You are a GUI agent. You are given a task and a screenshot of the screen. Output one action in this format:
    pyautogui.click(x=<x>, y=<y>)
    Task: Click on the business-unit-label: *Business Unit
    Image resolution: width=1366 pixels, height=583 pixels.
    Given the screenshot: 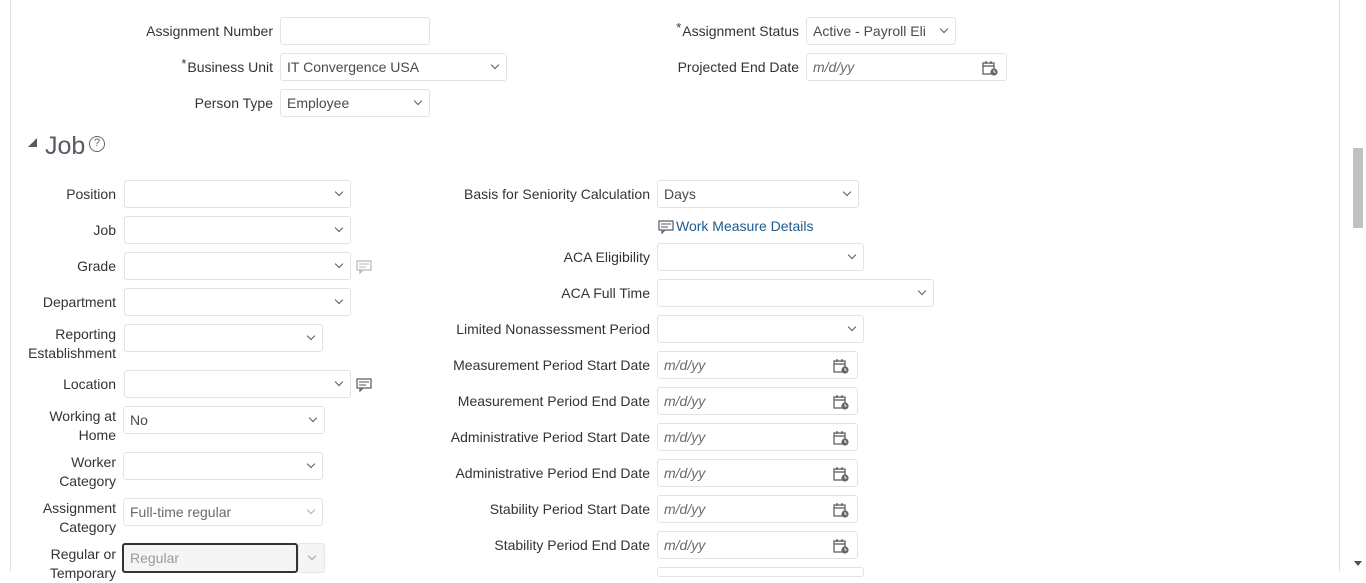 What is the action you would take?
    pyautogui.click(x=186, y=66)
    